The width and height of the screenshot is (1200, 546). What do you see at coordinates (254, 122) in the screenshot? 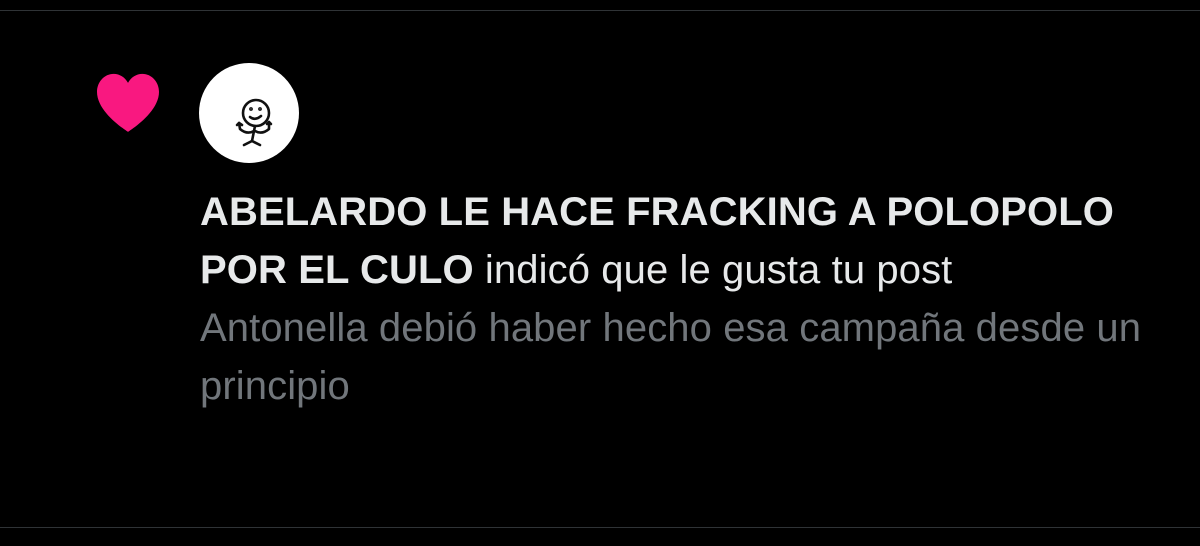
I see `stick-figure-avatar-icon` at bounding box center [254, 122].